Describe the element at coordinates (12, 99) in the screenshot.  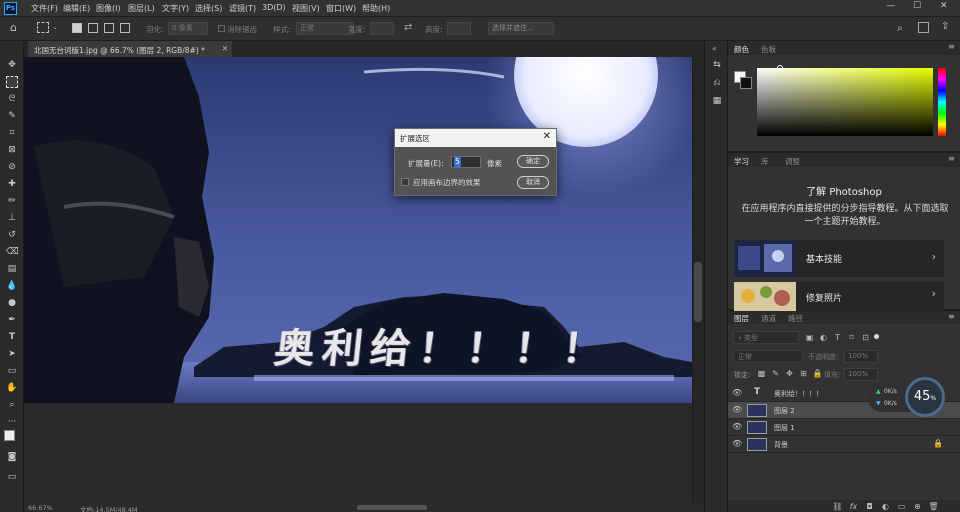
I see `lasso-tool-icon: ᘓ` at that location.